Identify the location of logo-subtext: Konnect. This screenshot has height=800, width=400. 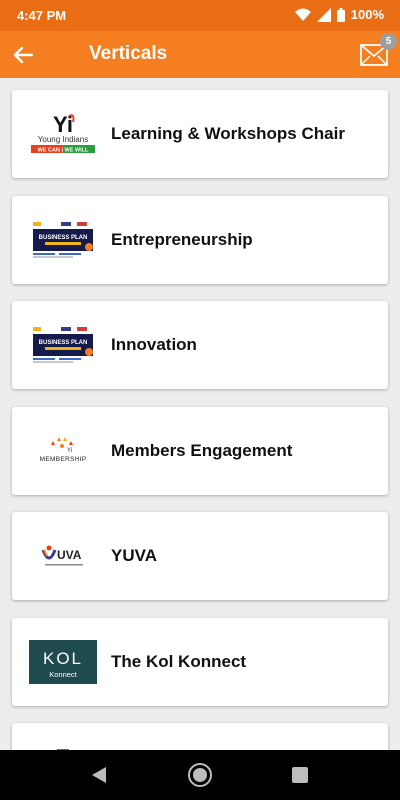
(63, 674).